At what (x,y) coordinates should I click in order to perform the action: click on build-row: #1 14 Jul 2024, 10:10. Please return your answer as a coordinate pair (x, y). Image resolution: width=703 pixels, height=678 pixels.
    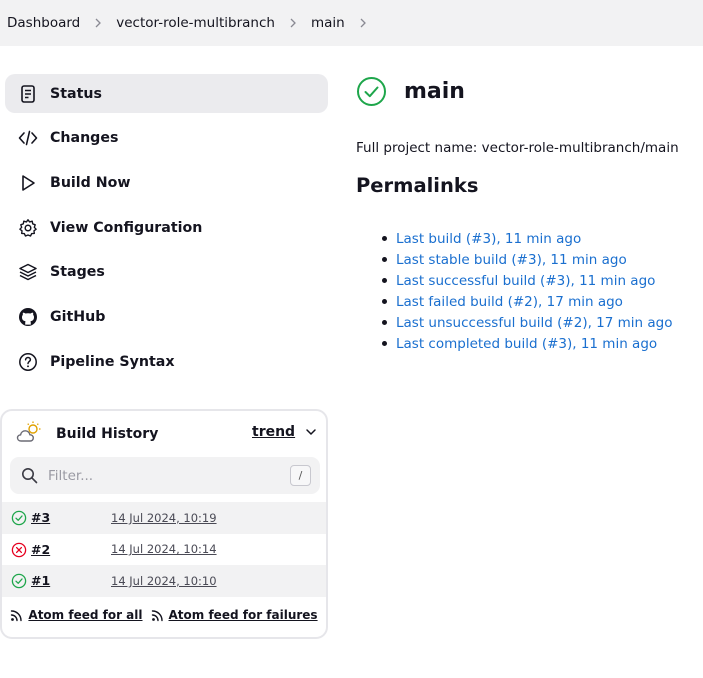
    Looking at the image, I should click on (164, 581).